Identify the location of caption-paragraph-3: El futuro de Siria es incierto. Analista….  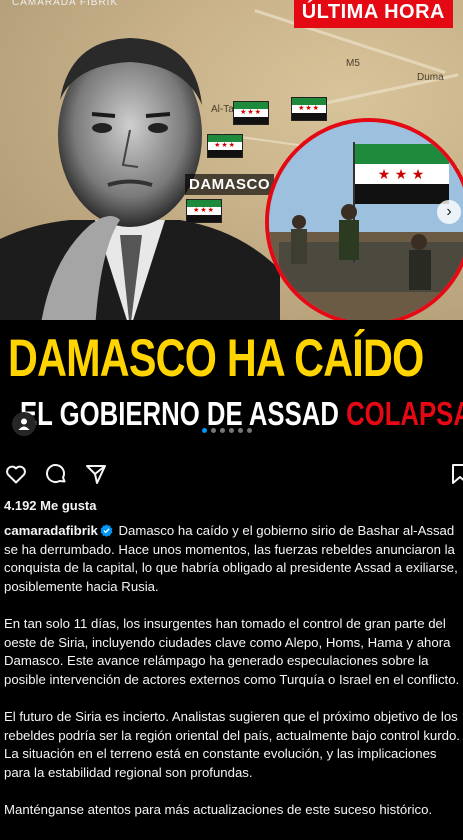
(232, 744).